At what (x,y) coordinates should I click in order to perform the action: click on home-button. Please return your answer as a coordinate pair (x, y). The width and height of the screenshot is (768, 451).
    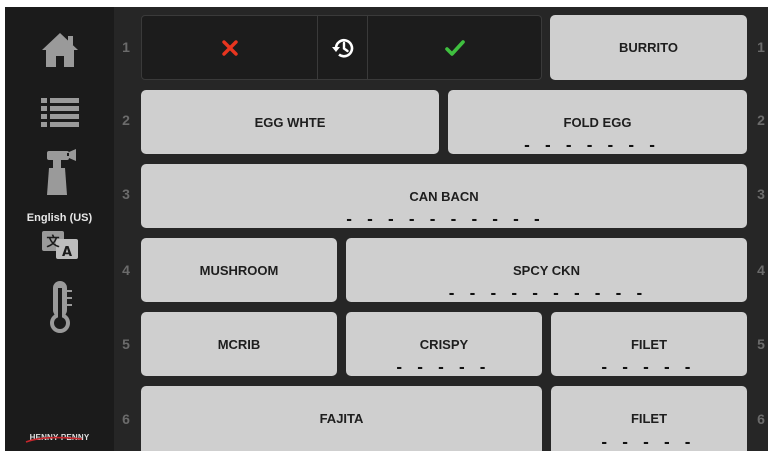
    Looking at the image, I should click on (59, 50).